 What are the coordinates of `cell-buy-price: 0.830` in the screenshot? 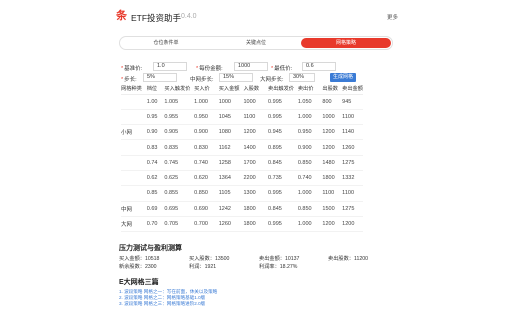 It's located at (206, 147).